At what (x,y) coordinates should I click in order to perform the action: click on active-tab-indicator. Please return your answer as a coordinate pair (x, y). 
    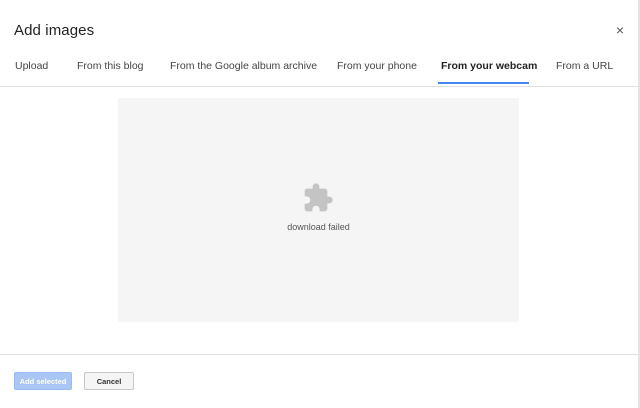
    Looking at the image, I should click on (483, 83).